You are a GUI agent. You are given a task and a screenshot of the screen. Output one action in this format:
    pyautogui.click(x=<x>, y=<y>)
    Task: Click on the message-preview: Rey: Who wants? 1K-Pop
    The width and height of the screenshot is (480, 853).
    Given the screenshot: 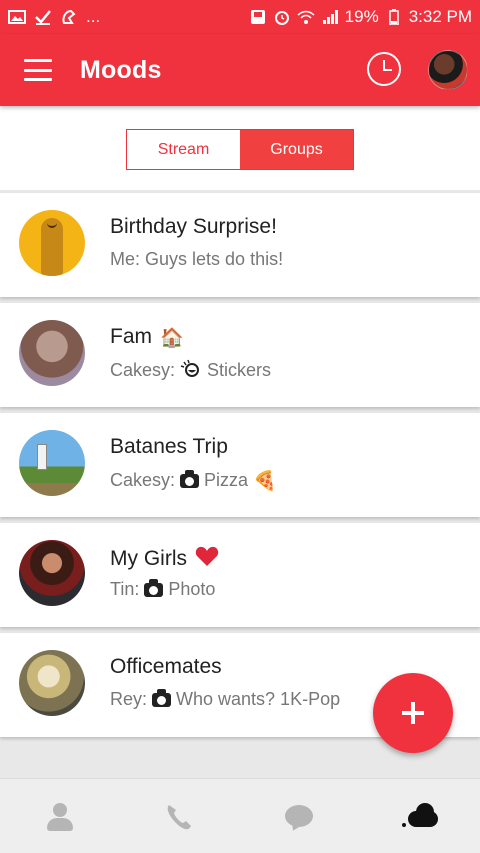 What is the action you would take?
    pyautogui.click(x=225, y=699)
    